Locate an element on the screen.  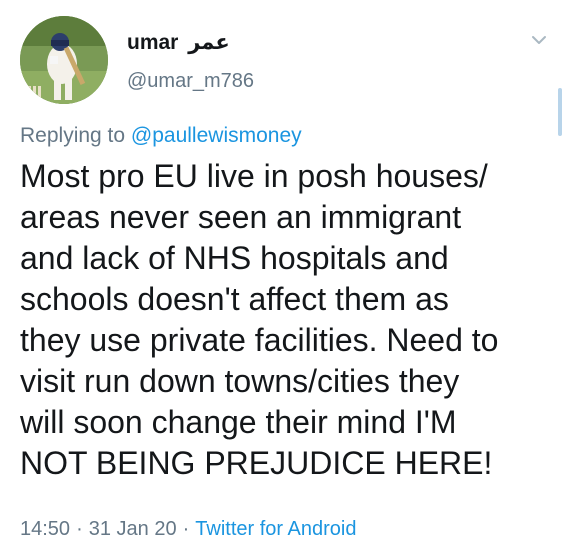
tweet-meta: 14:50 · 31 Jan 20 · Twitter for Android is located at coordinates (188, 529).